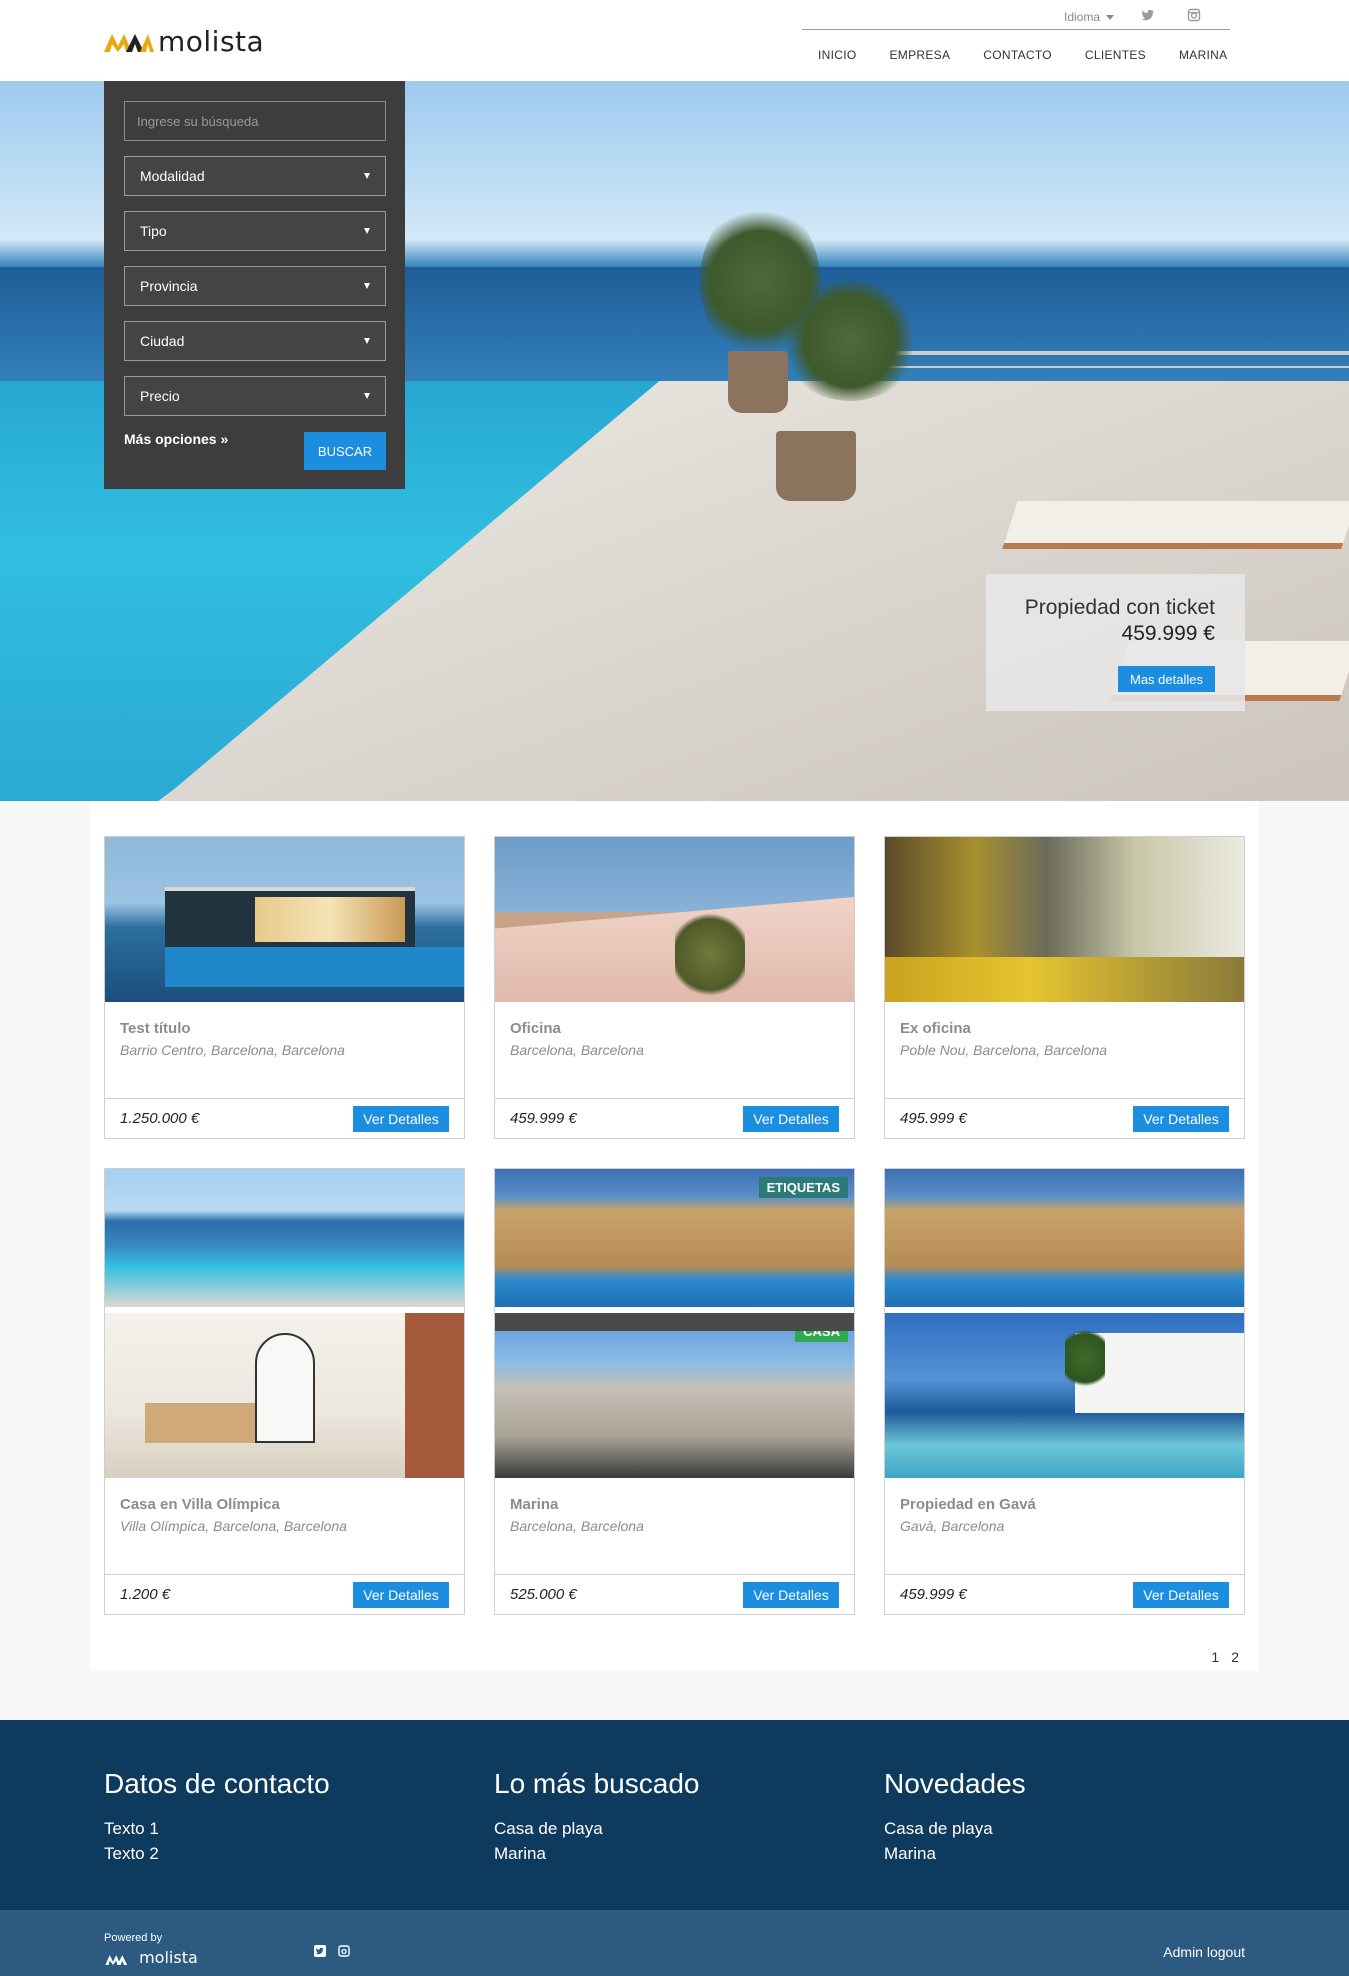 This screenshot has width=1349, height=1976. Describe the element at coordinates (160, 396) in the screenshot. I see `select-label: Precio` at that location.